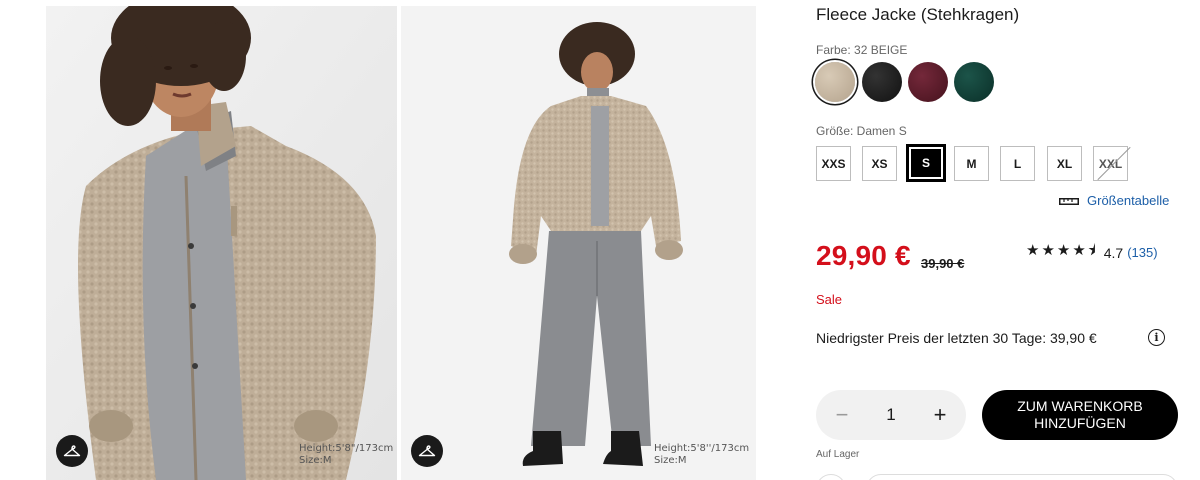 Image resolution: width=1200 pixels, height=480 pixels. What do you see at coordinates (1156, 337) in the screenshot?
I see `info-icon: i` at bounding box center [1156, 337].